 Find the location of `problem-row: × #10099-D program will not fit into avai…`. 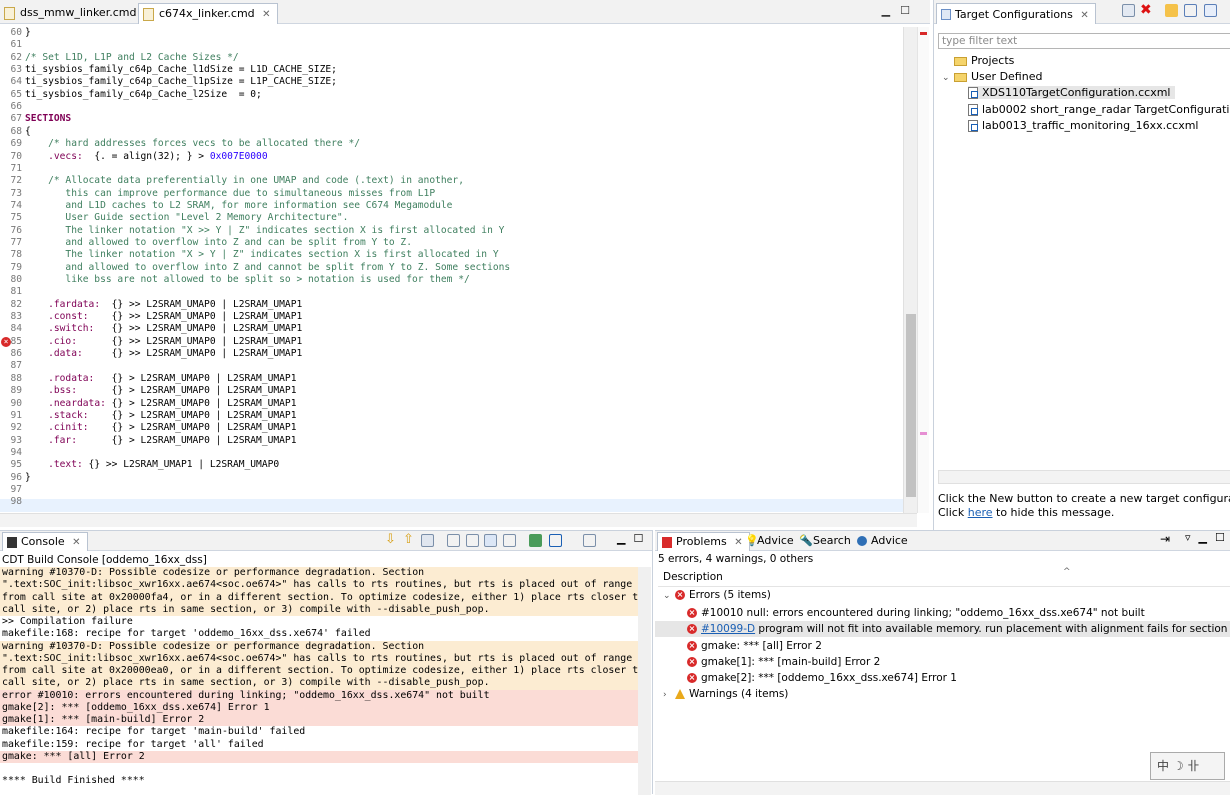

problem-row: × #10099-D program will not fit into avai… is located at coordinates (942, 629).